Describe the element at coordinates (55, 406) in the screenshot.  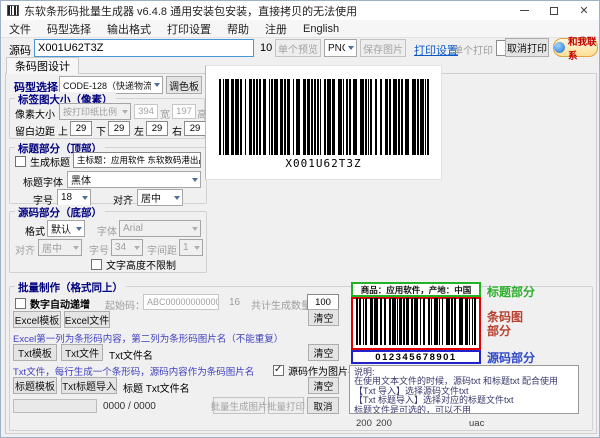
I see `progress-bar` at that location.